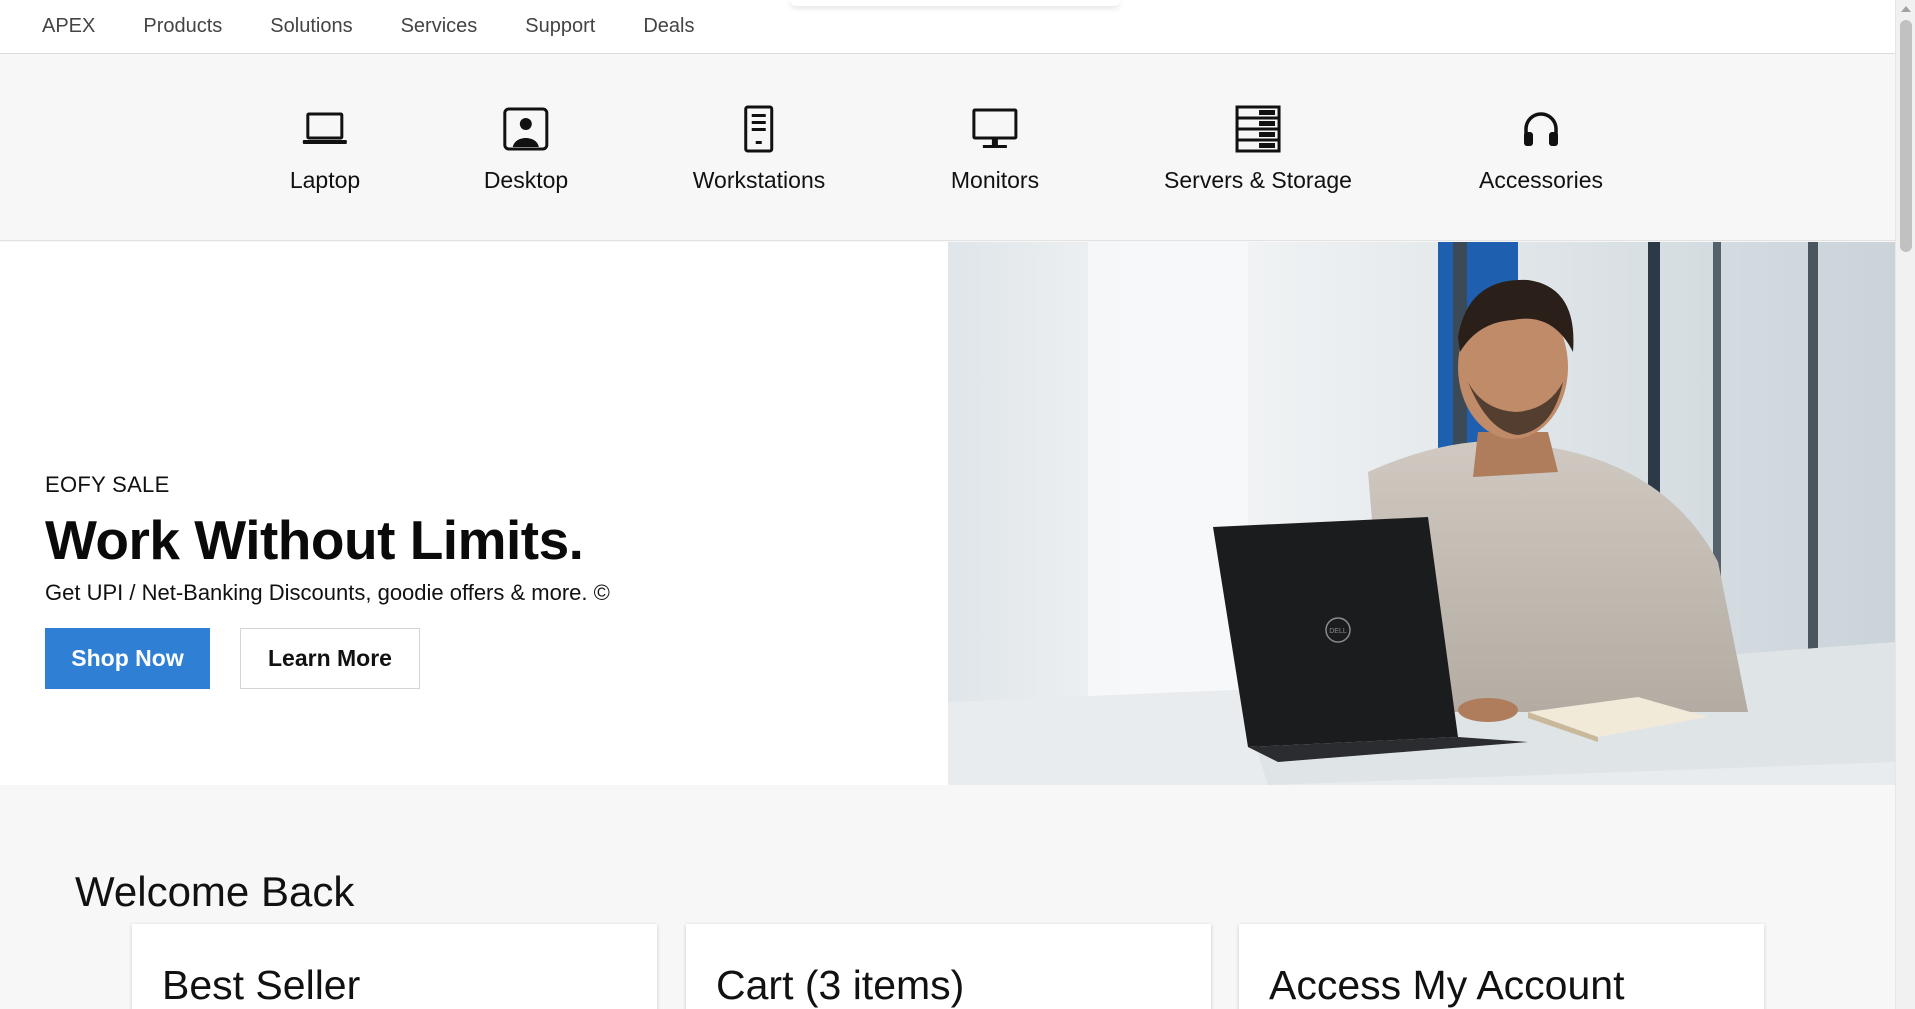 The height and width of the screenshot is (1009, 1915). What do you see at coordinates (1905, 504) in the screenshot?
I see `vertical-scrollbar` at bounding box center [1905, 504].